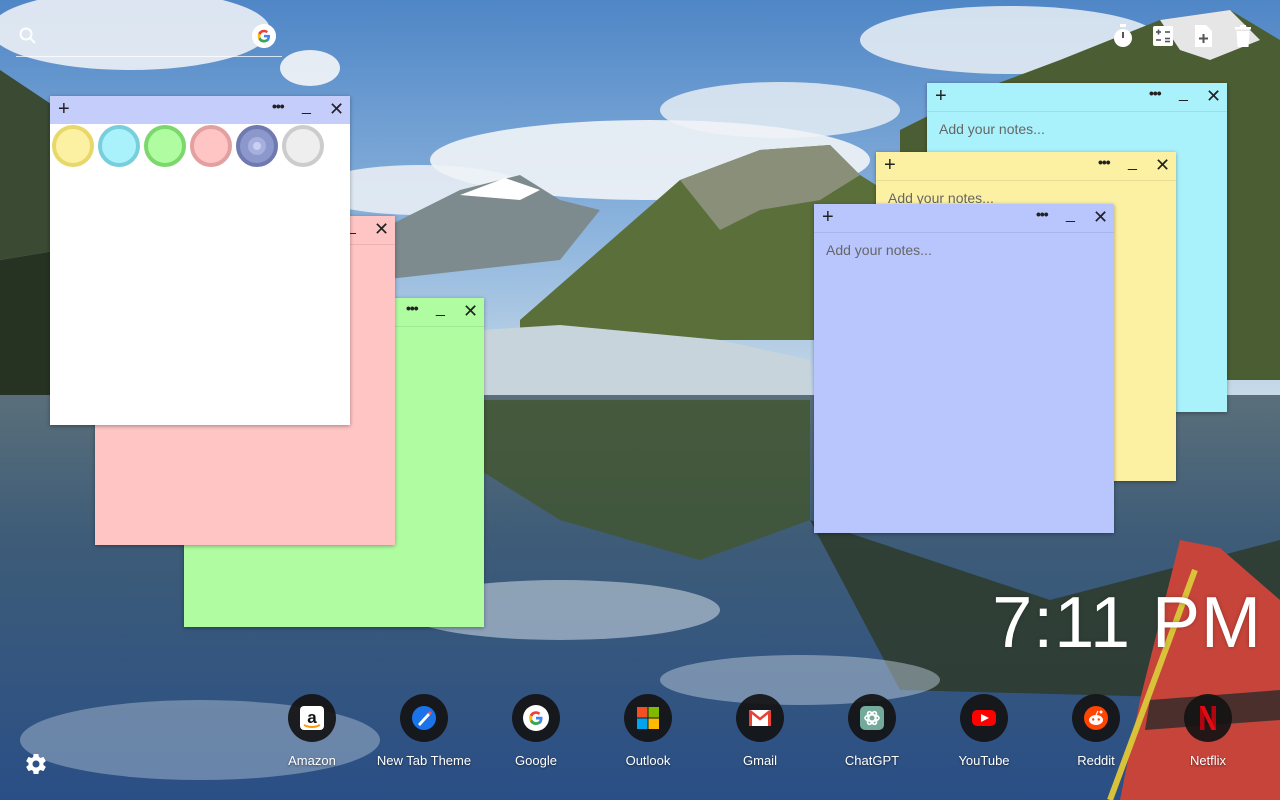 This screenshot has width=1280, height=800. I want to click on color-palette, so click(188, 146).